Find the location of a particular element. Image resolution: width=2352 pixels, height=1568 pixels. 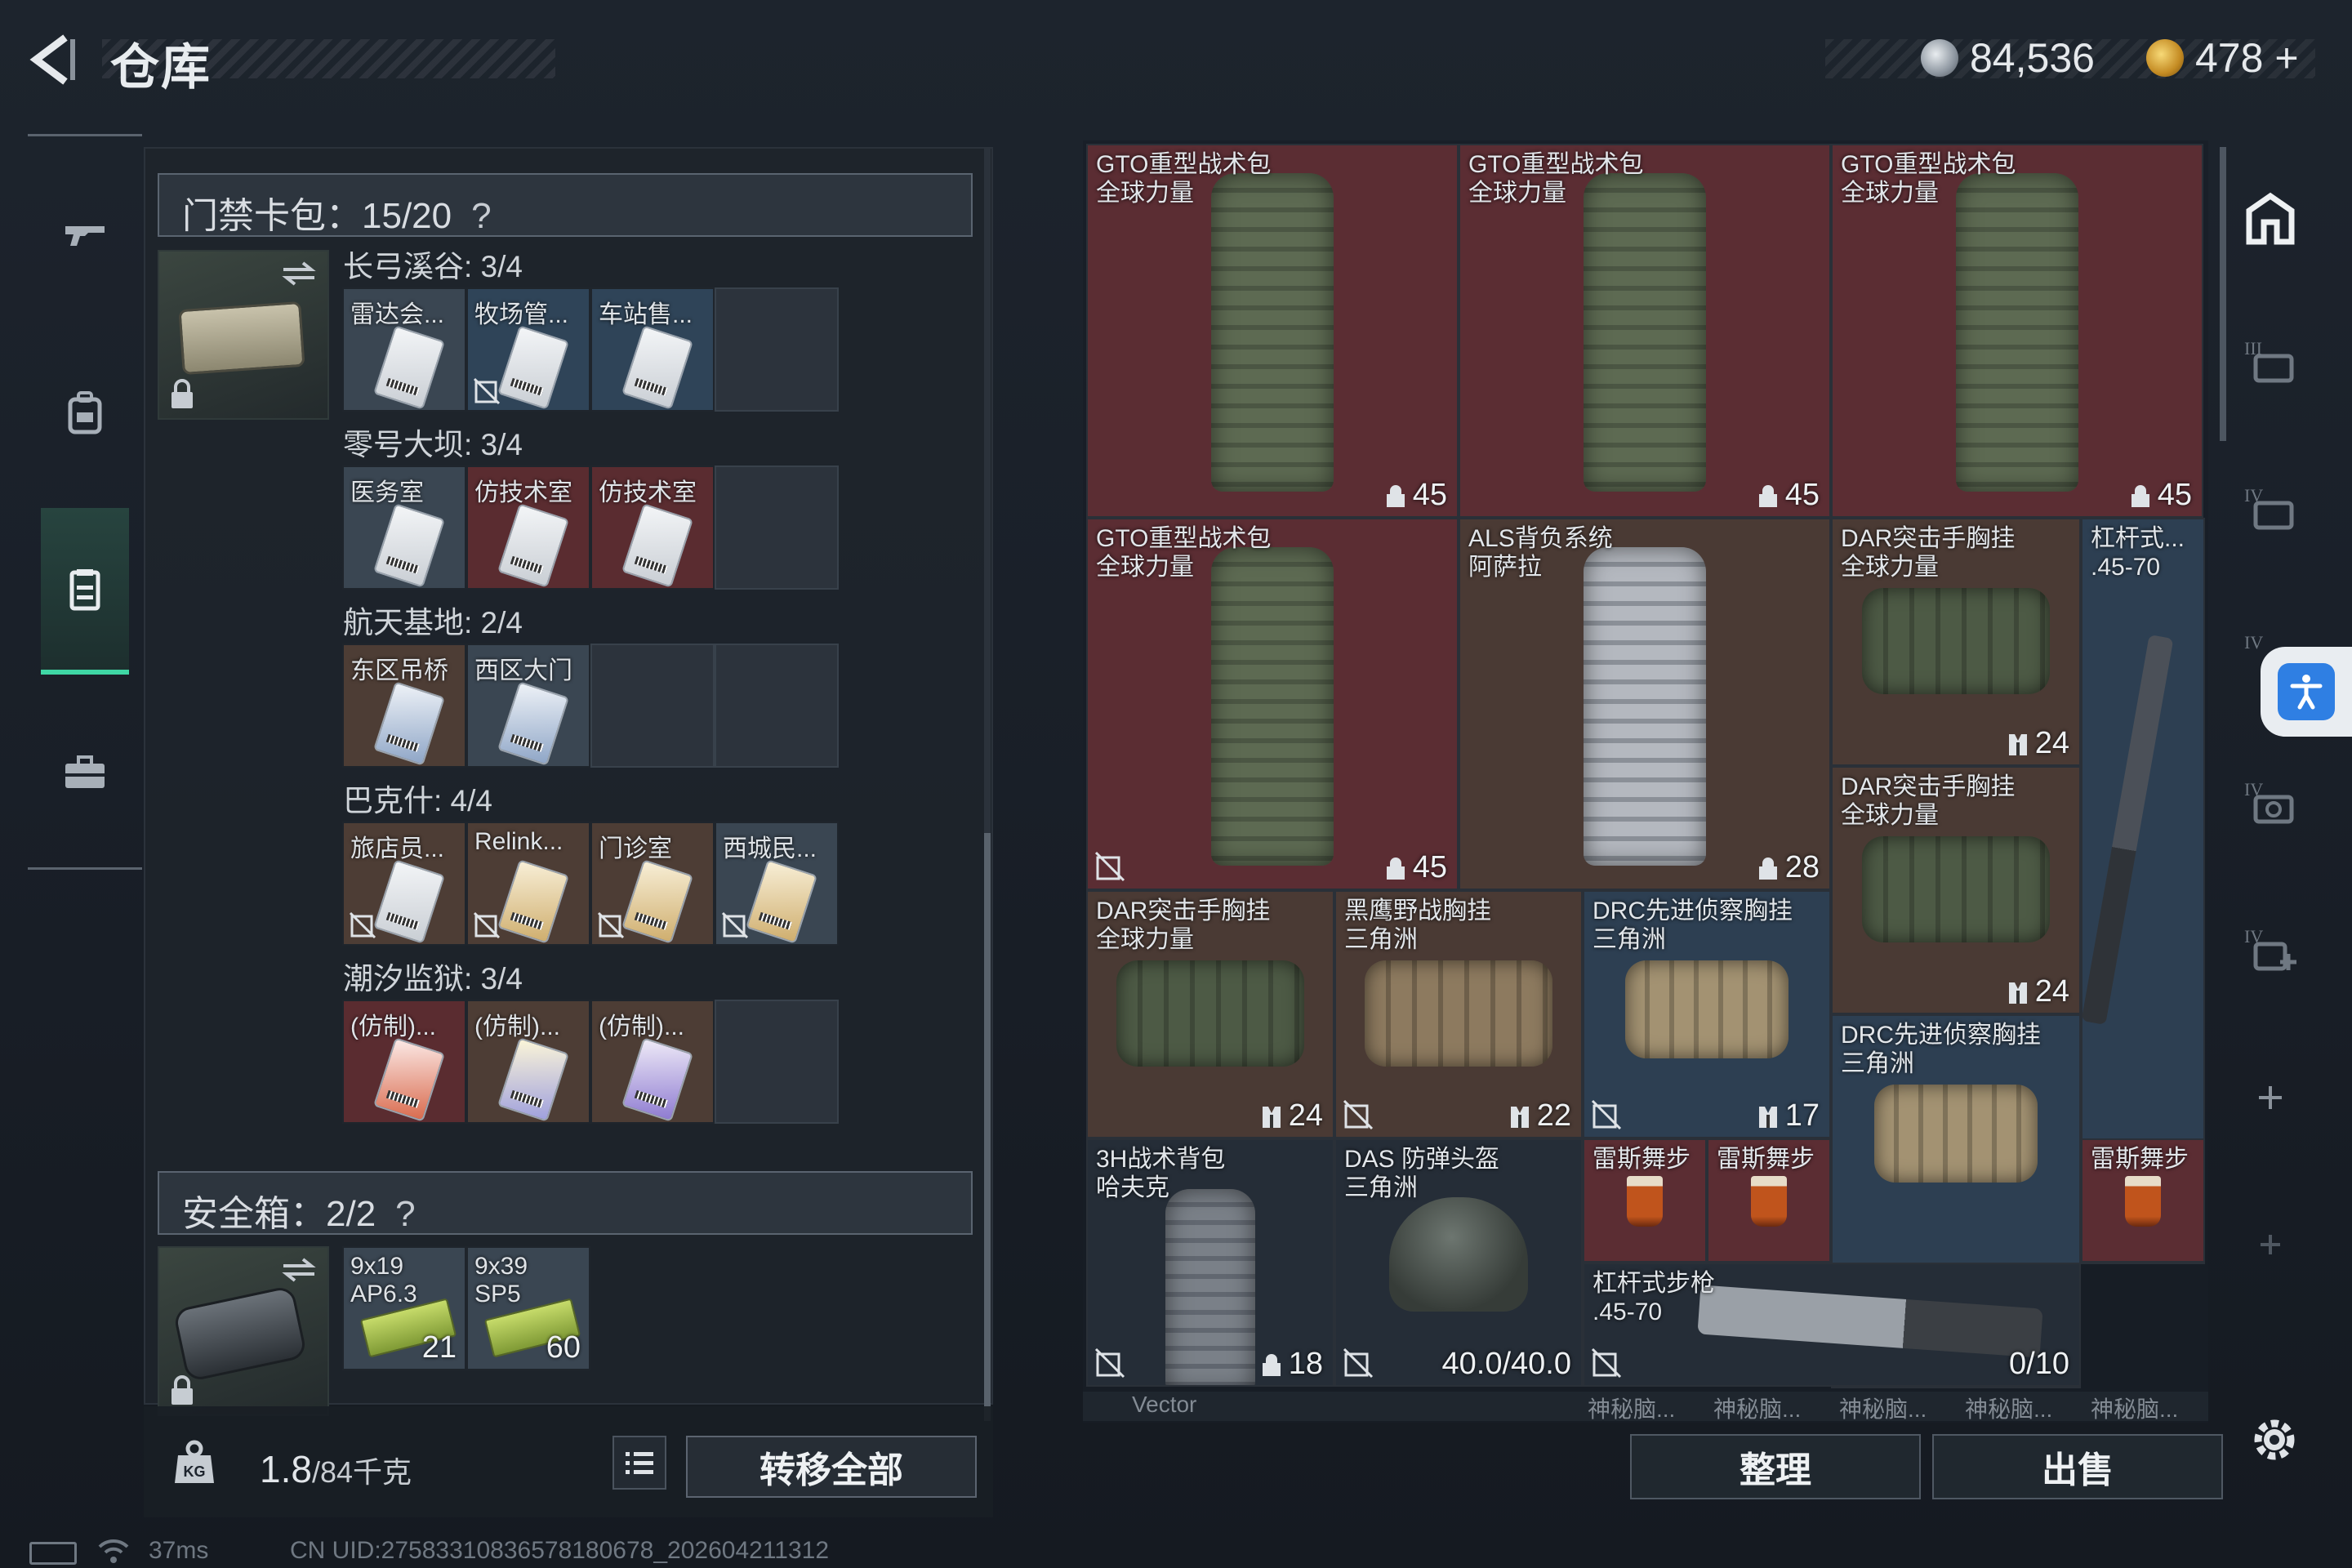

storage-tab-iv-add: IV is located at coordinates (2270, 950).